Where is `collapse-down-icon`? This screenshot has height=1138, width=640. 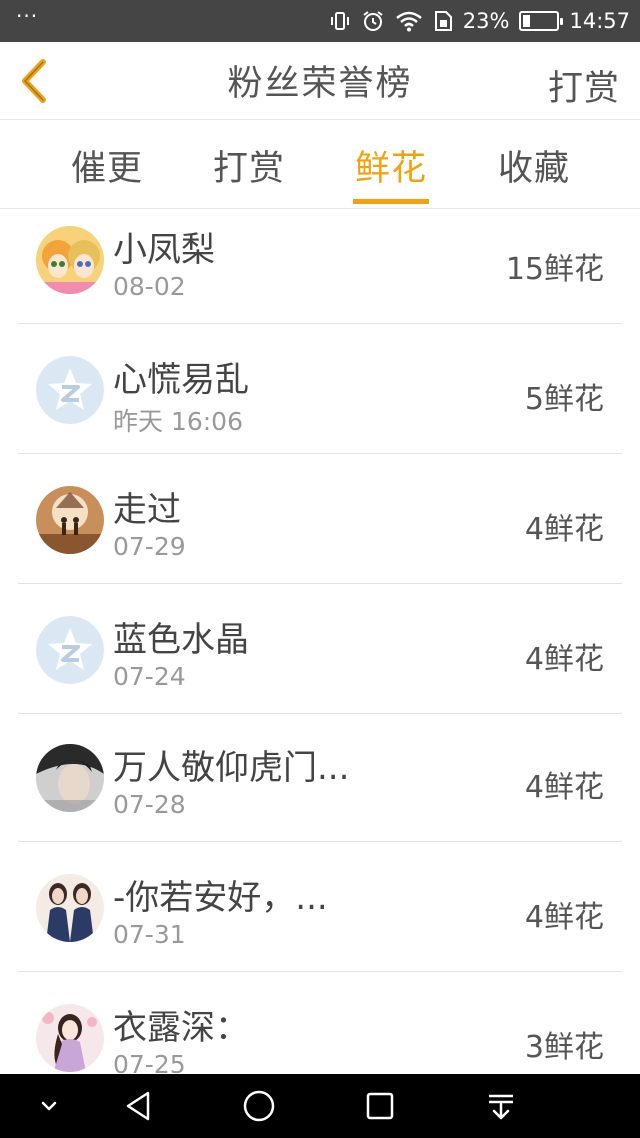
collapse-down-icon is located at coordinates (49, 1106).